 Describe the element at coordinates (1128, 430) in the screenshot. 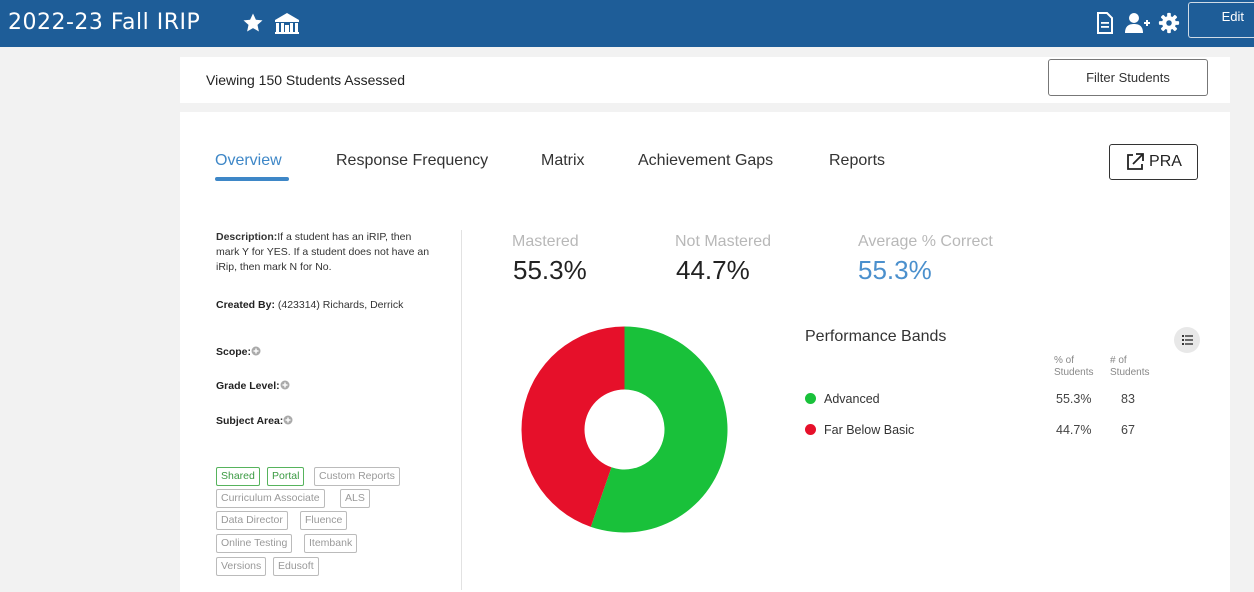

I see `band-count-far-below-basic: 67` at that location.